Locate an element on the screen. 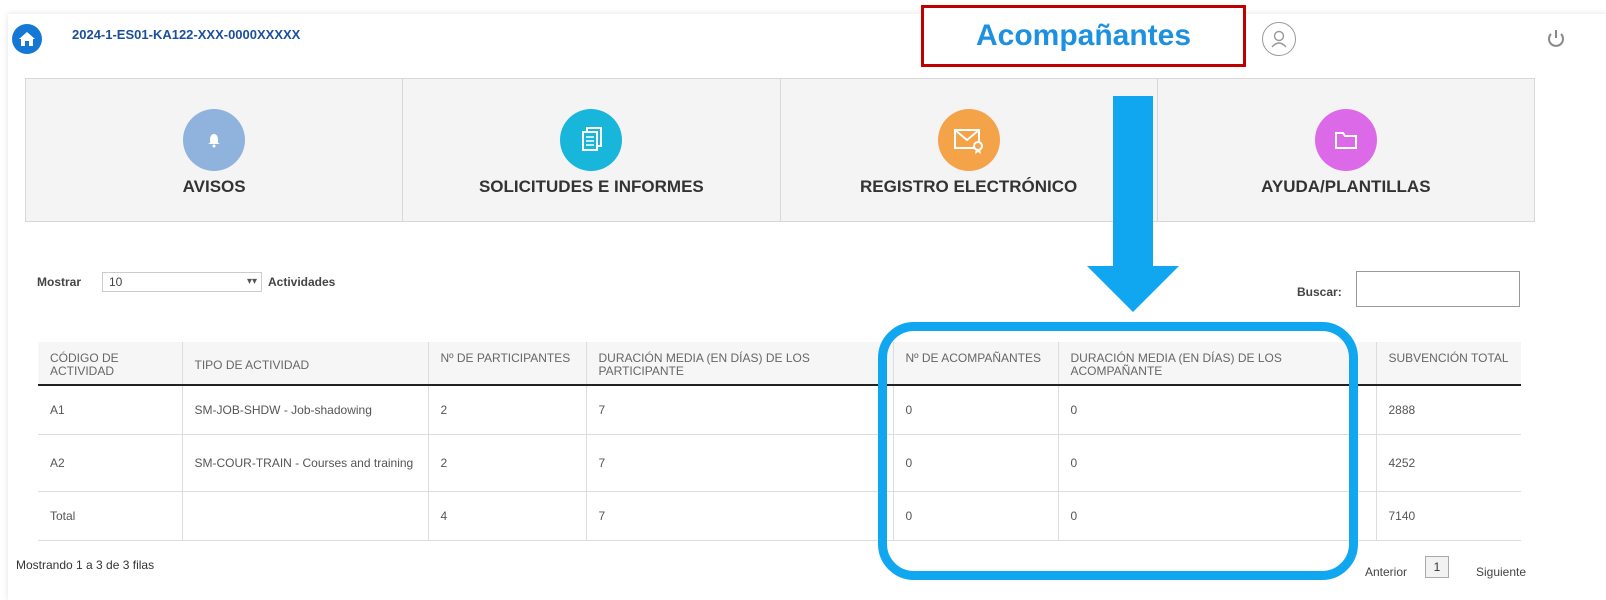  home-icon is located at coordinates (27, 39).